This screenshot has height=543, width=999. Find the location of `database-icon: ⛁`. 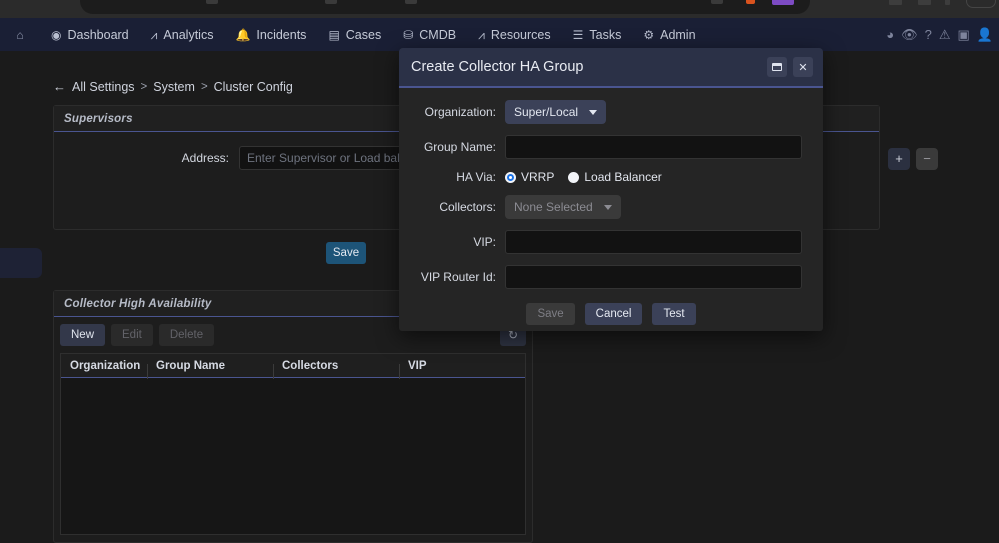

database-icon: ⛁ is located at coordinates (408, 34).